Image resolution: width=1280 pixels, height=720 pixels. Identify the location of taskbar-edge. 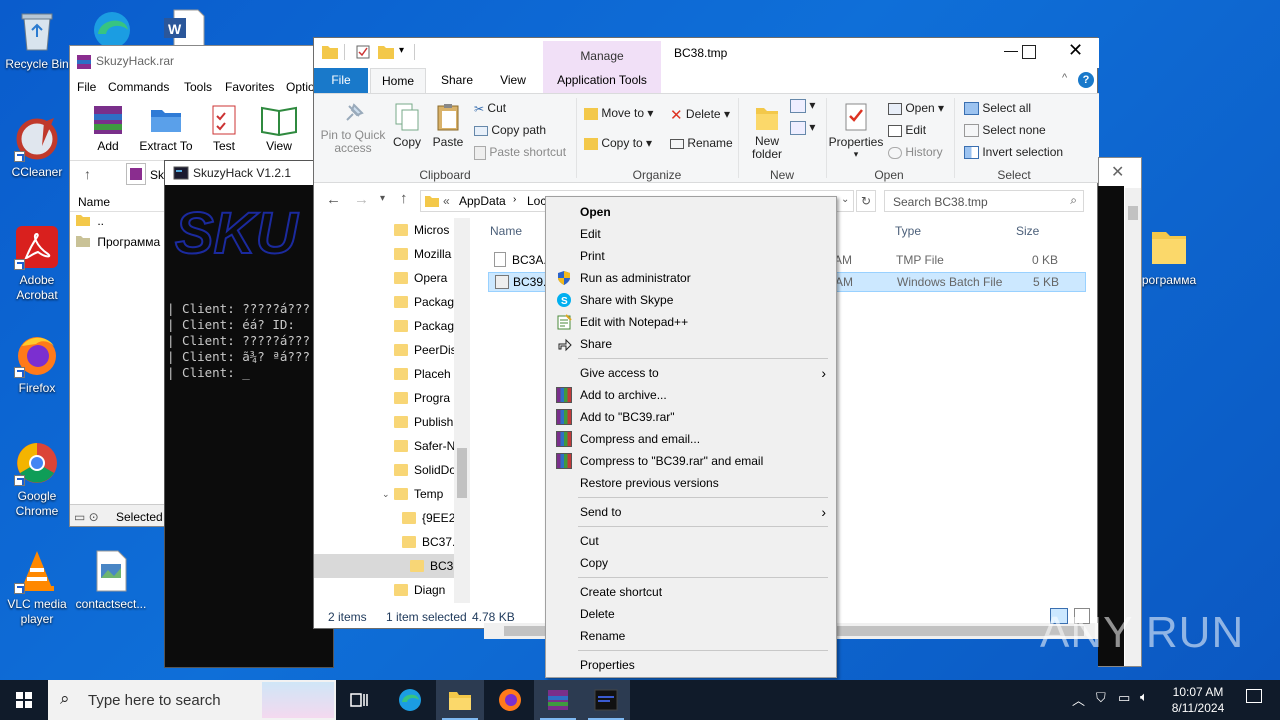
(410, 700).